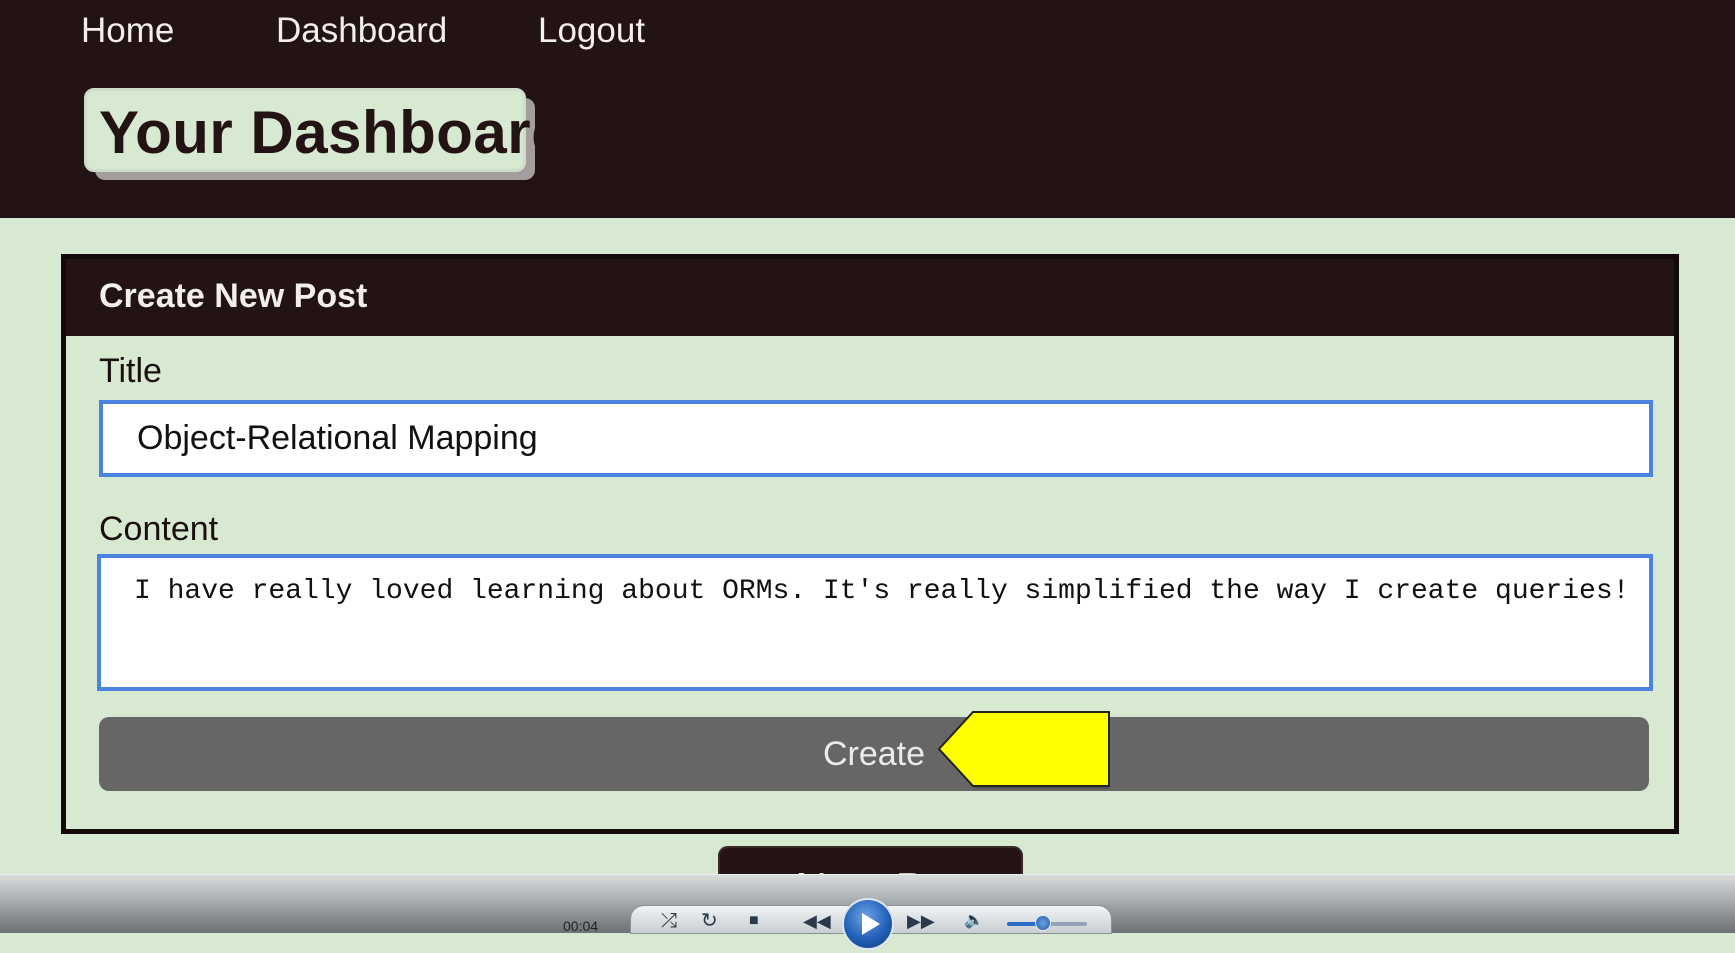  I want to click on play-button, so click(868, 924).